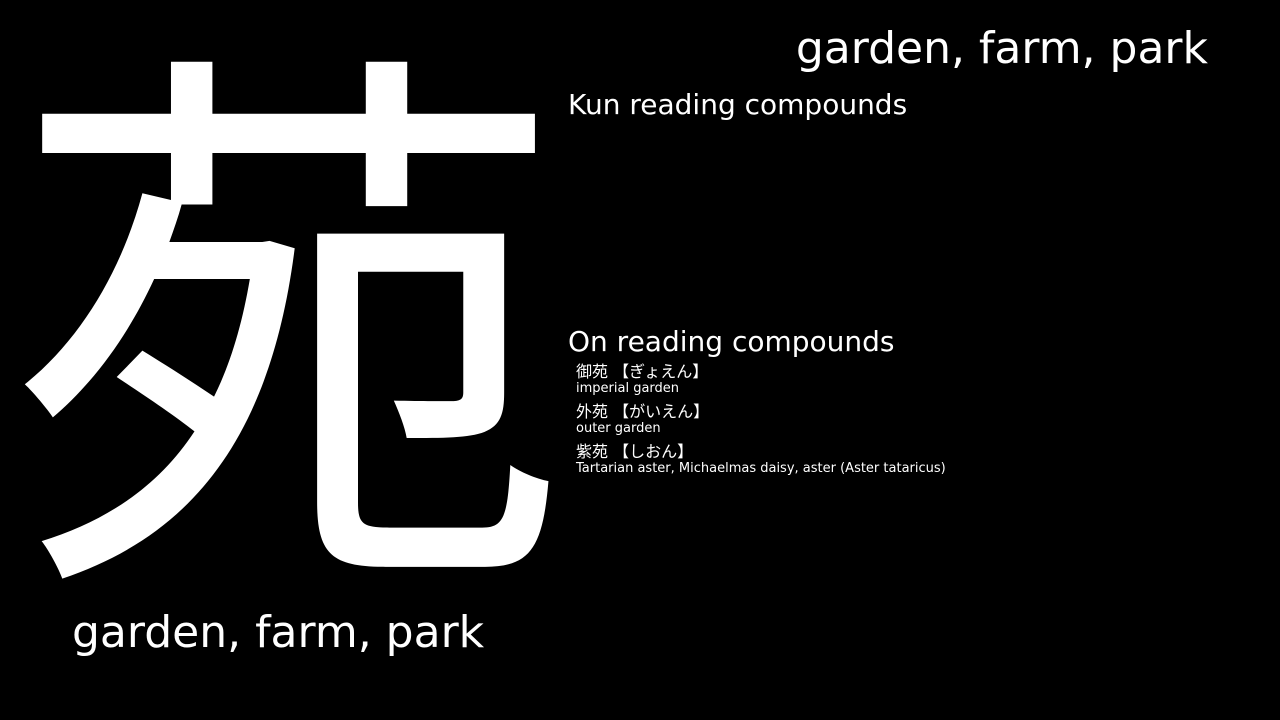 This screenshot has width=1280, height=720. Describe the element at coordinates (635, 451) in the screenshot. I see `compound-word: 紫苑 【しおん】` at that location.